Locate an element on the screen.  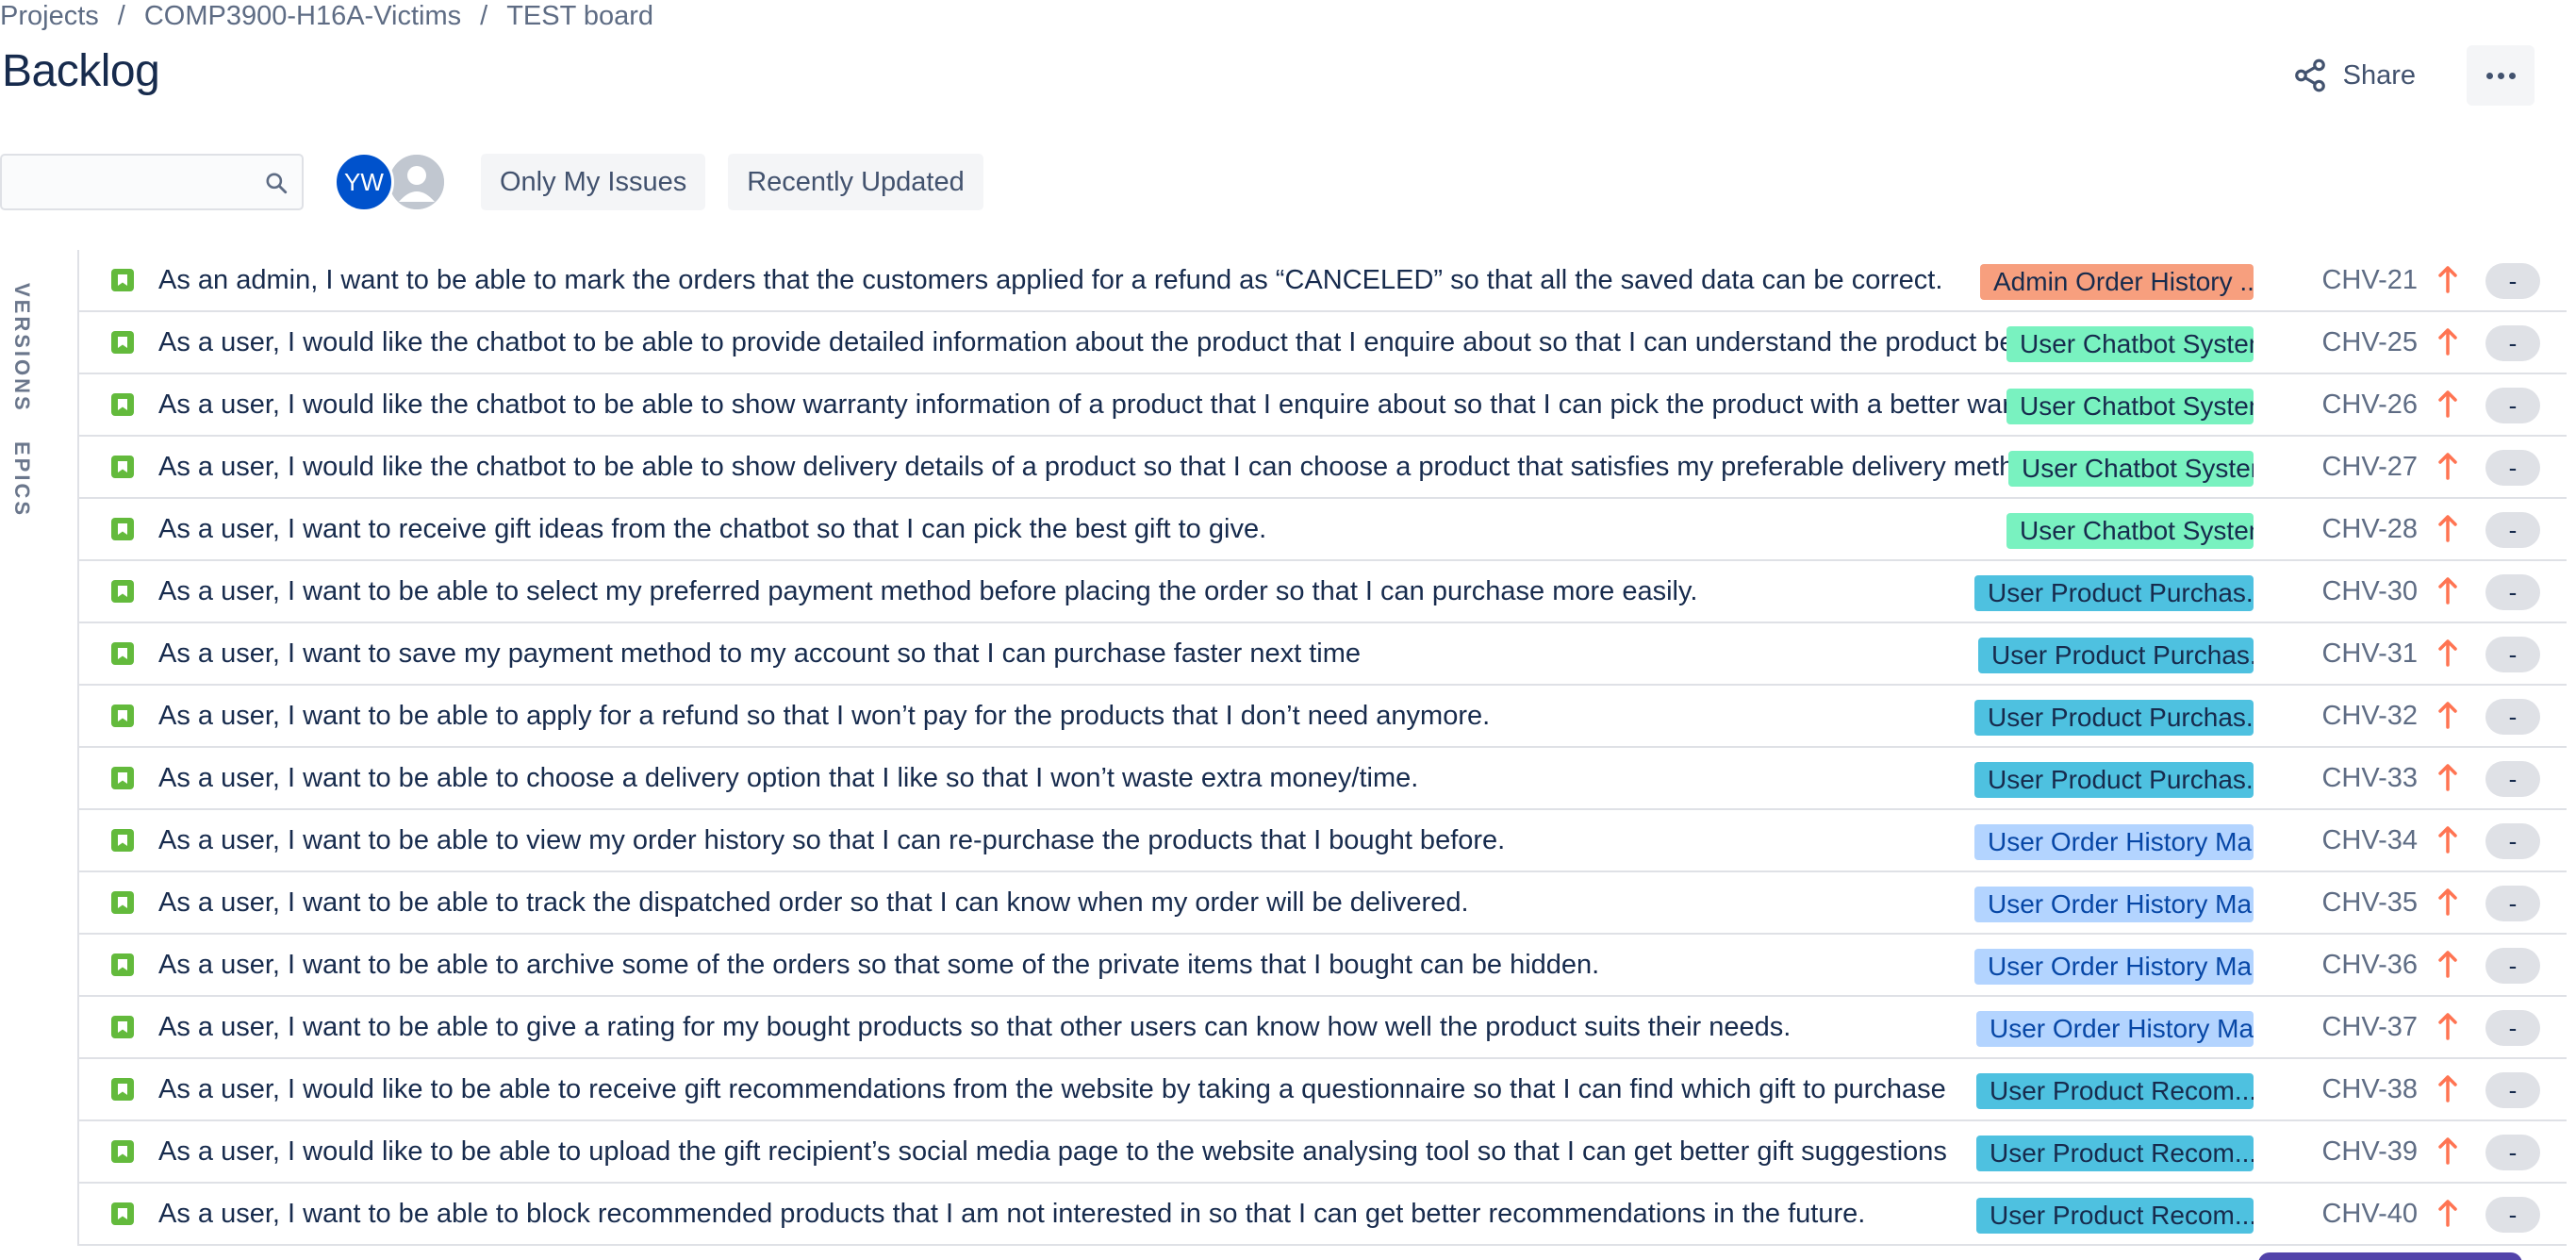
breadcrumb-board: TEST board is located at coordinates (579, 17).